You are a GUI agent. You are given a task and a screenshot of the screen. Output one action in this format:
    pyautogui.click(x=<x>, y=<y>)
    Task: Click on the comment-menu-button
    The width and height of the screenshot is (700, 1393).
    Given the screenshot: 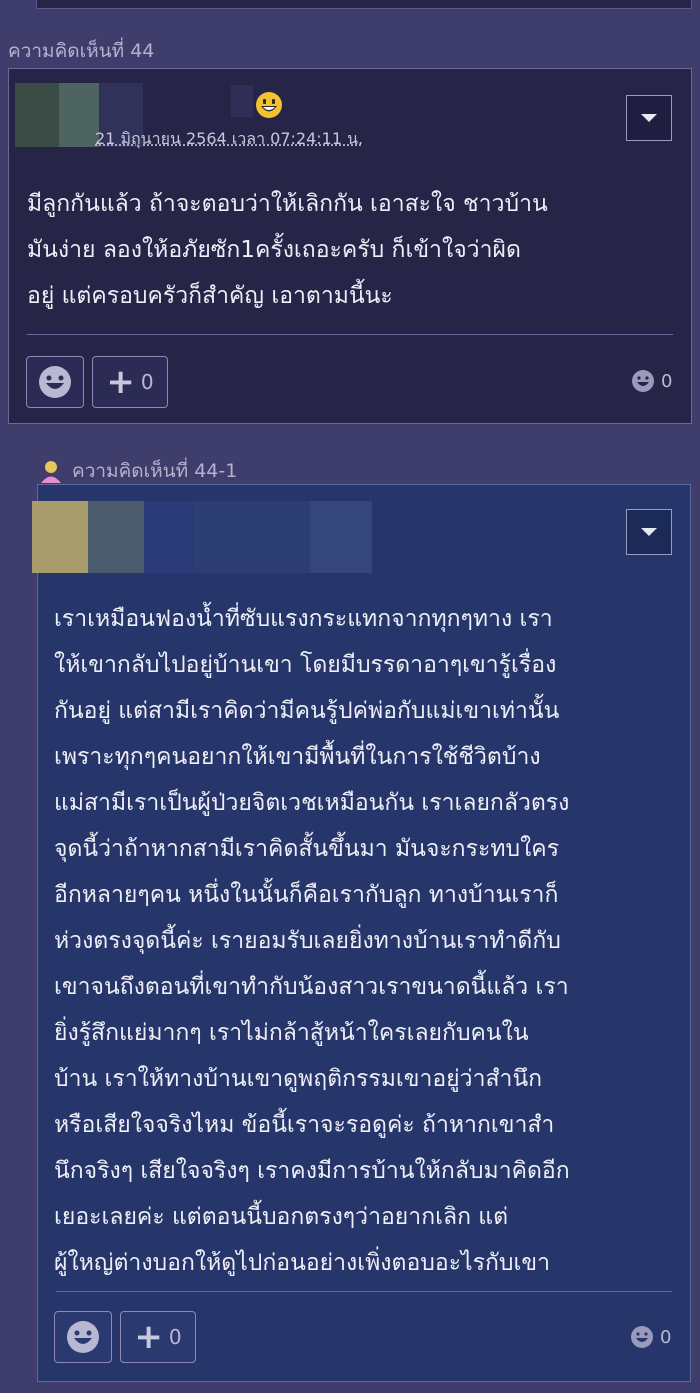 What is the action you would take?
    pyautogui.click(x=649, y=118)
    